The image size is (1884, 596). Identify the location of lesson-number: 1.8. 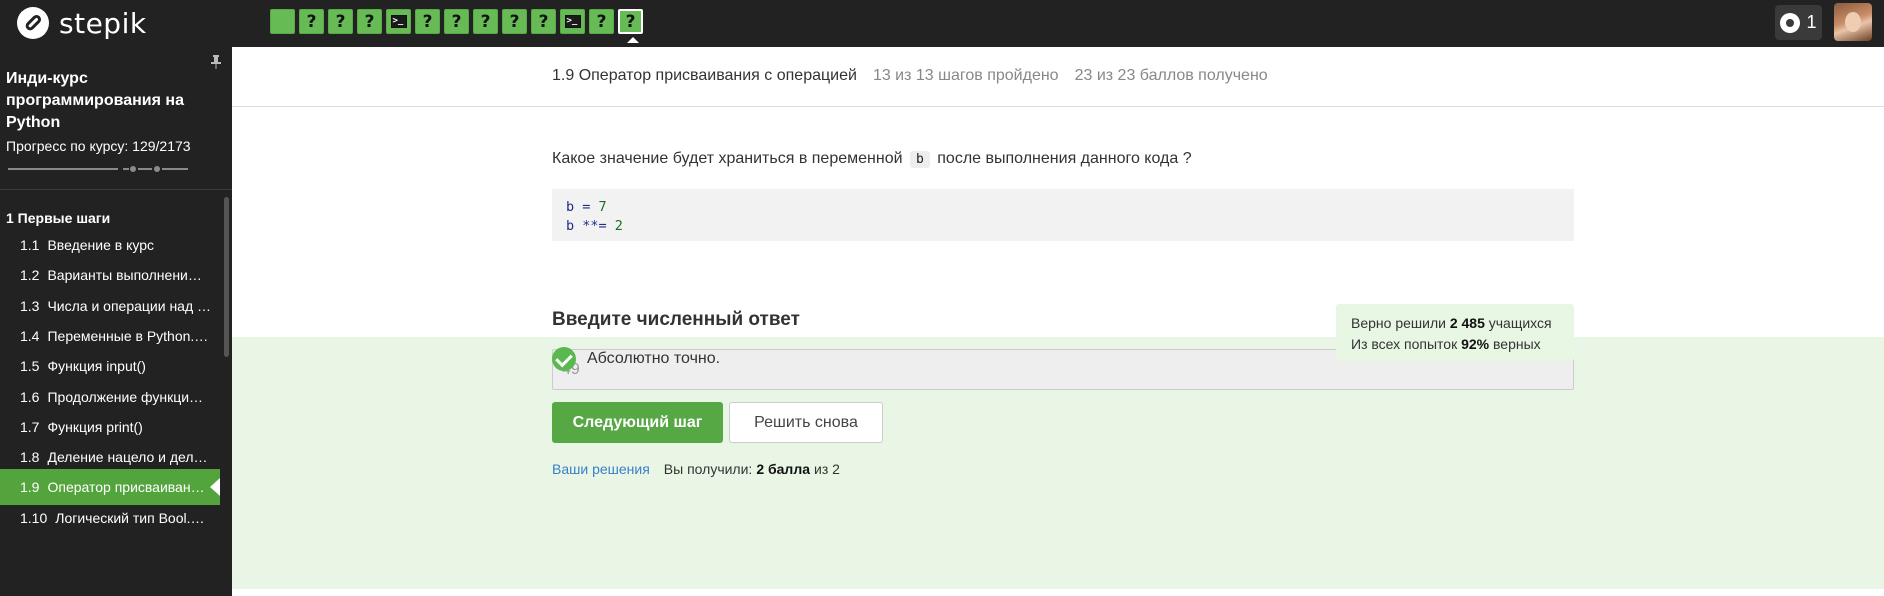
(30, 457).